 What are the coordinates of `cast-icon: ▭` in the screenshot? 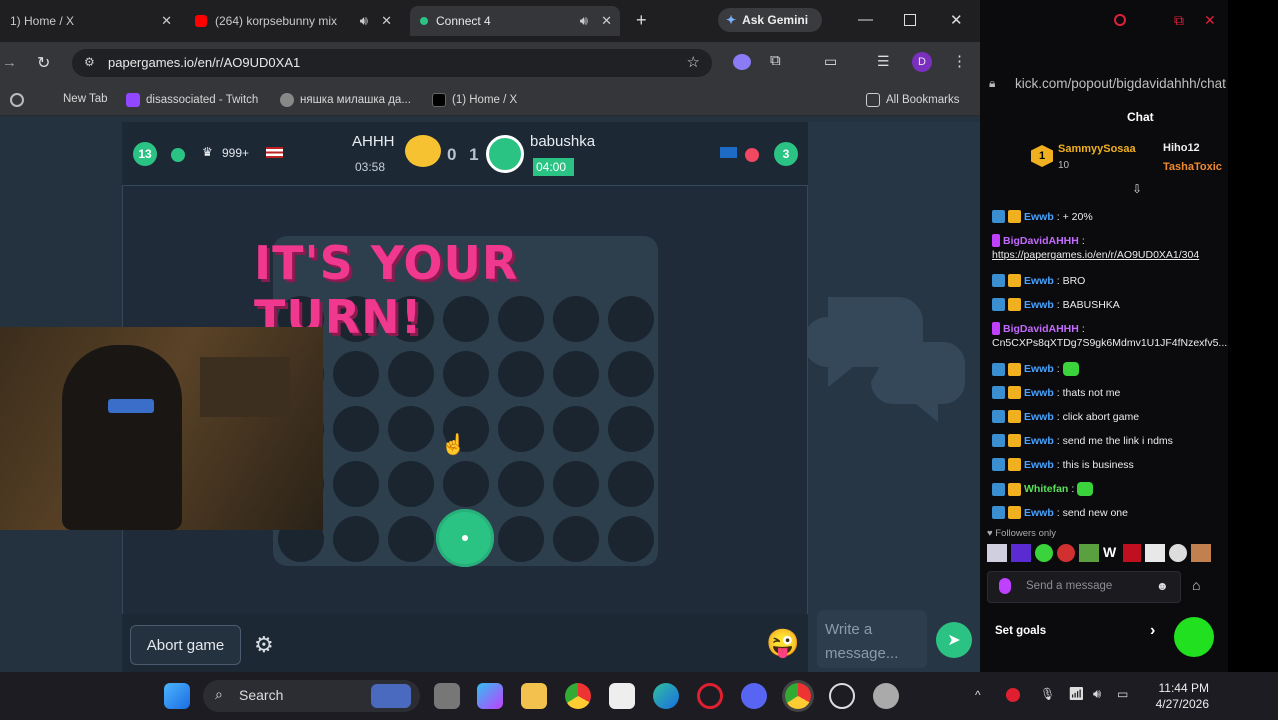 It's located at (830, 61).